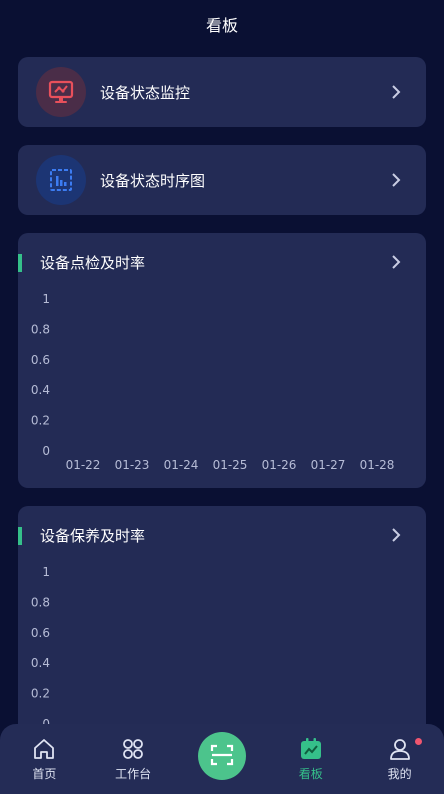 Image resolution: width=444 pixels, height=794 pixels. What do you see at coordinates (153, 180) in the screenshot?
I see `nav-card-label: 设备状态时序图` at bounding box center [153, 180].